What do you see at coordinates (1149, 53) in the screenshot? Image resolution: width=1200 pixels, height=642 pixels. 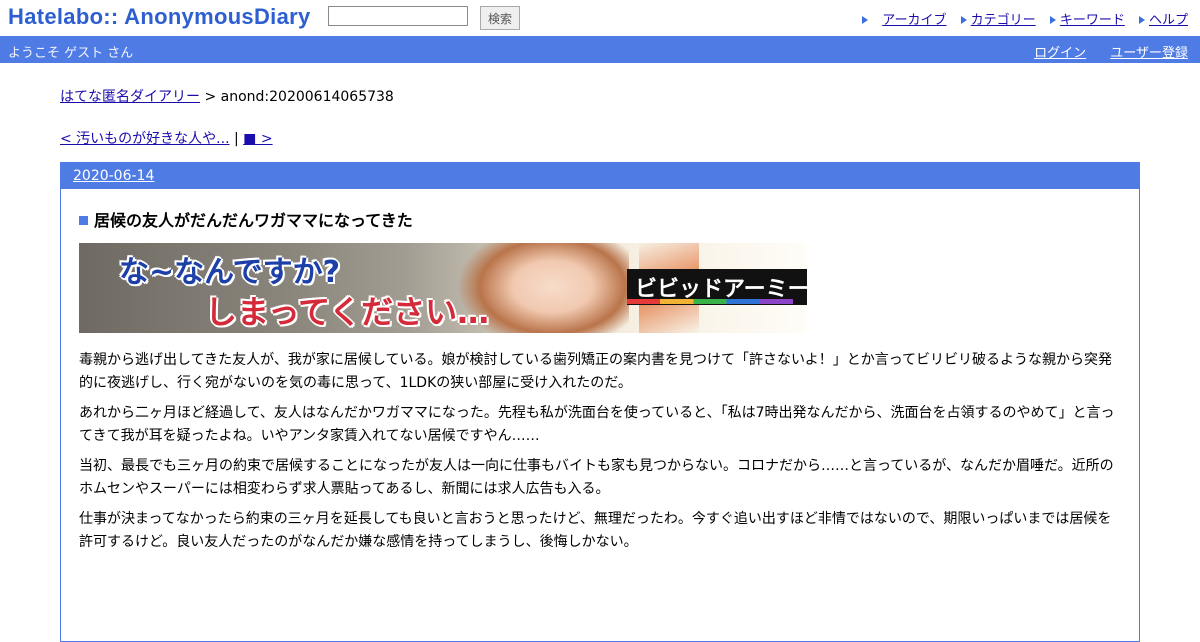 I see `register-link: ユーザー登録` at bounding box center [1149, 53].